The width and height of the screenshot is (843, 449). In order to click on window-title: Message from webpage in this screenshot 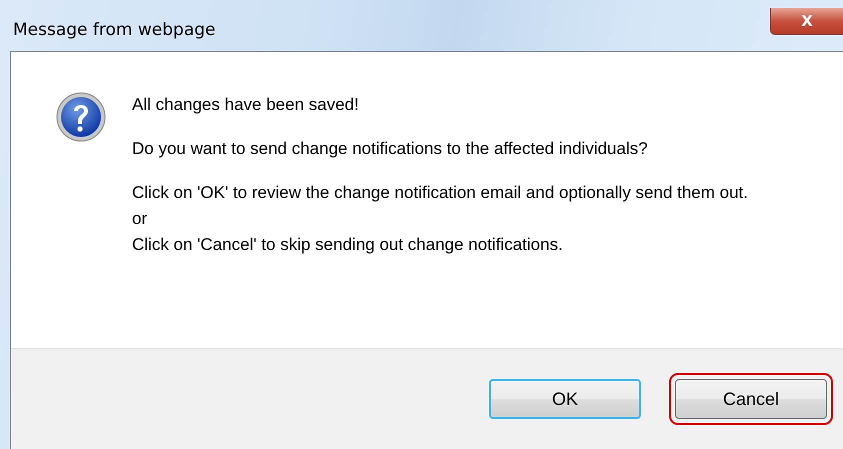, I will do `click(114, 30)`.